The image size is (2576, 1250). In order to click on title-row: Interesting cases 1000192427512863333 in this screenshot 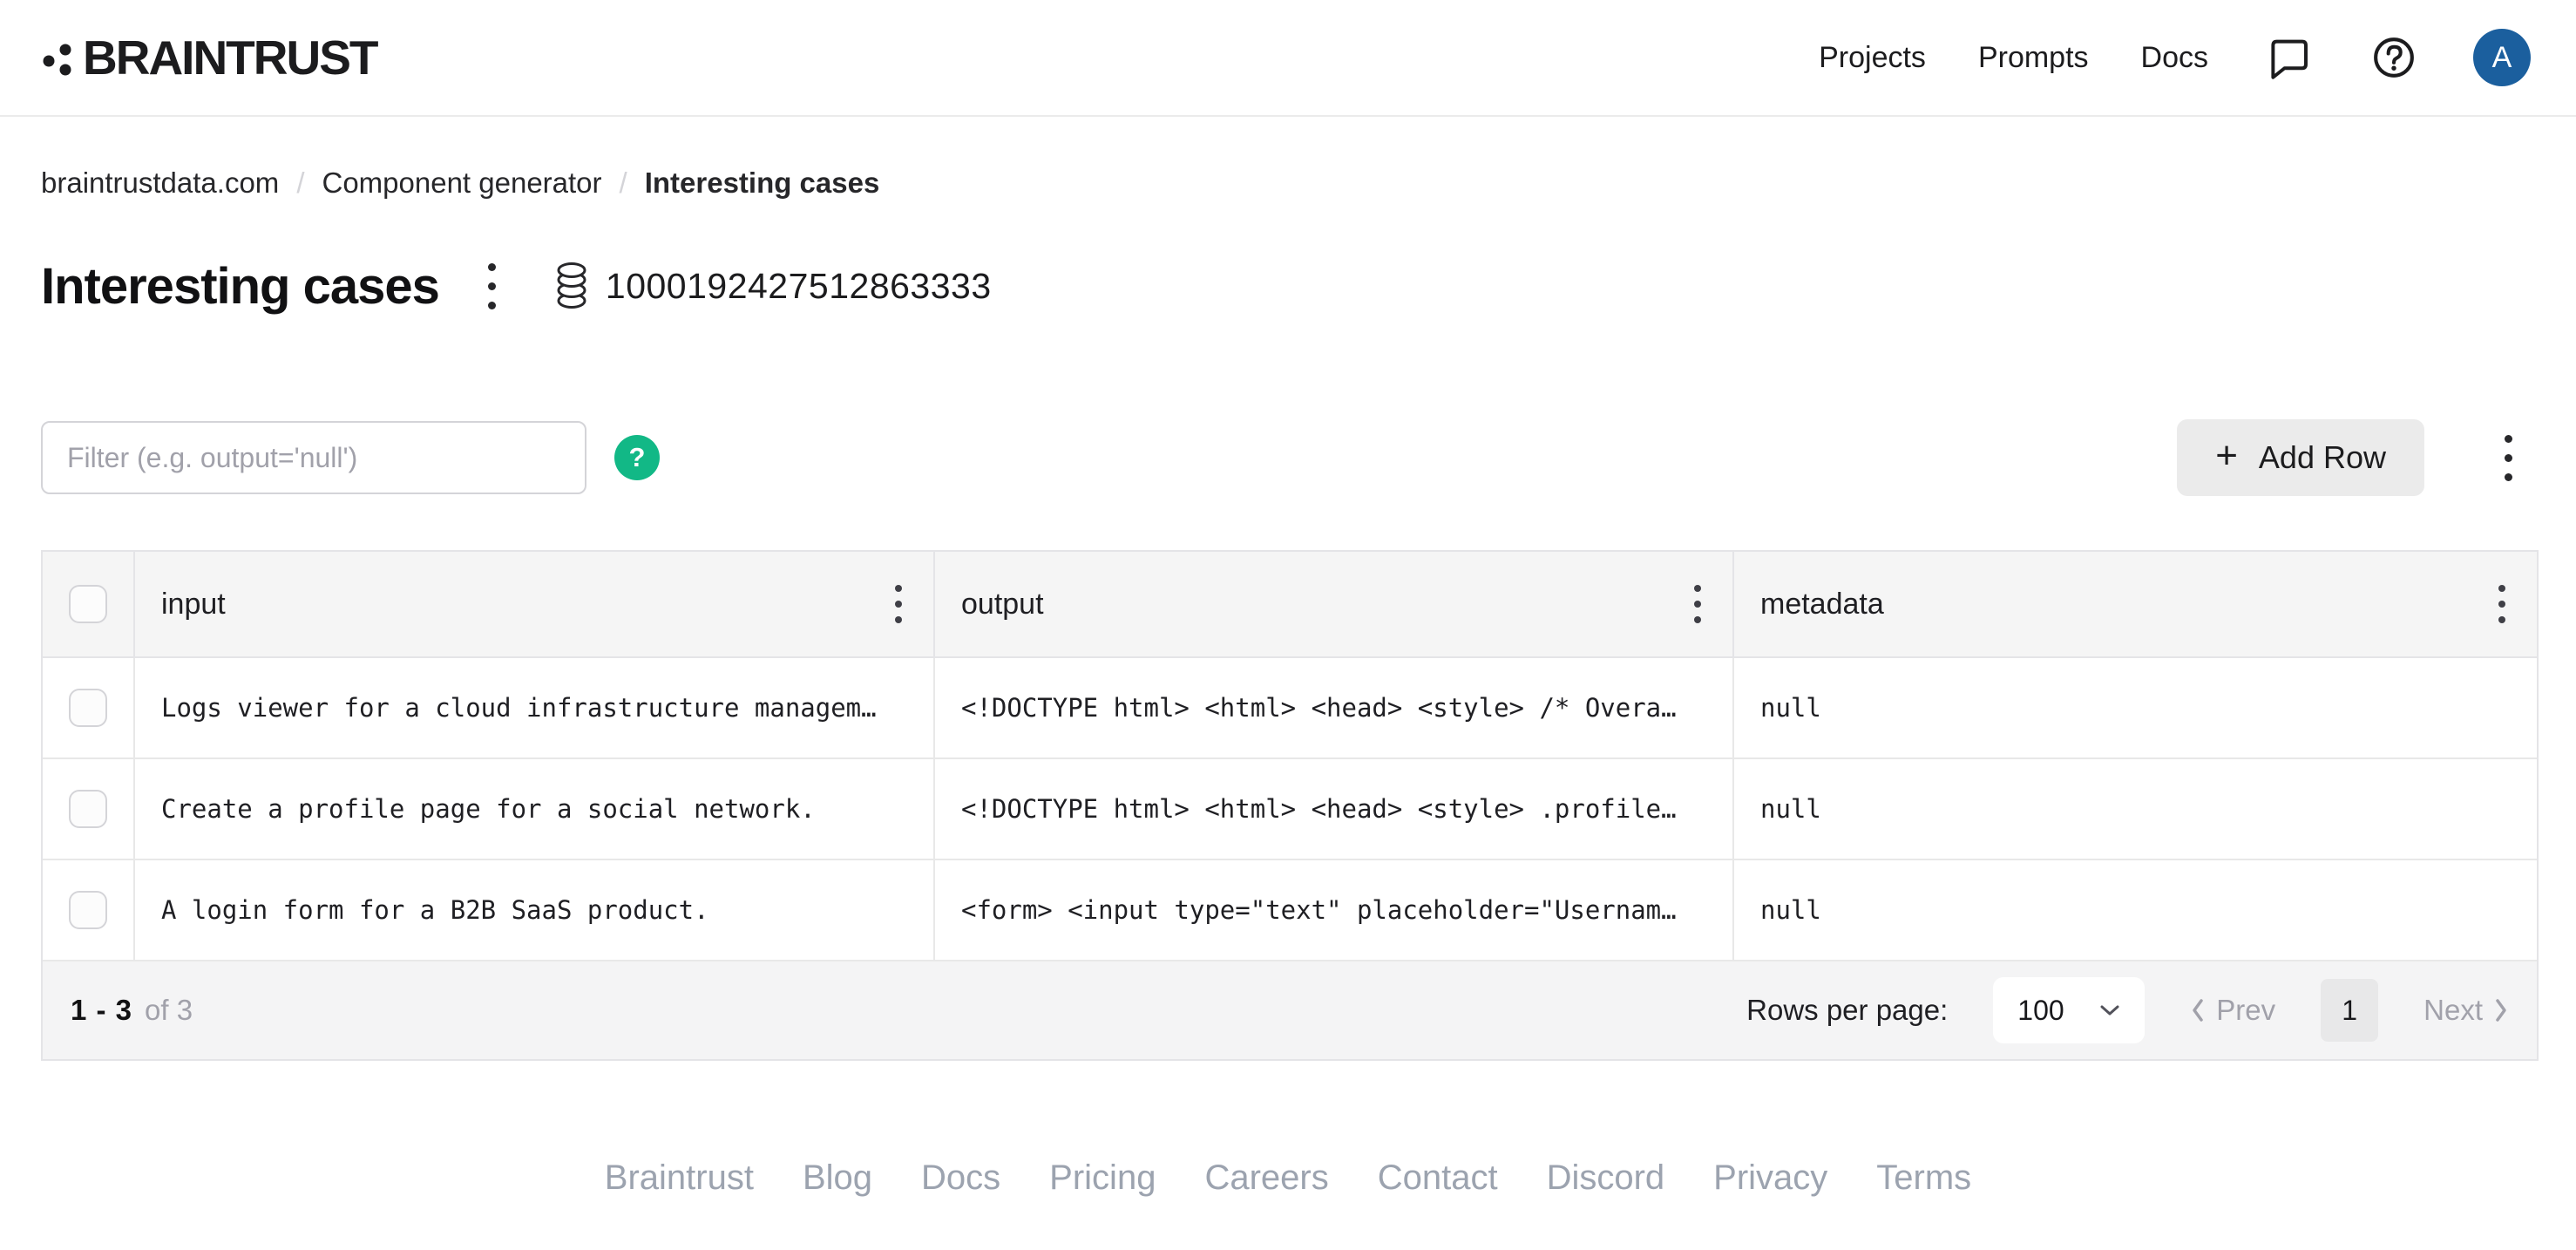, I will do `click(1288, 285)`.